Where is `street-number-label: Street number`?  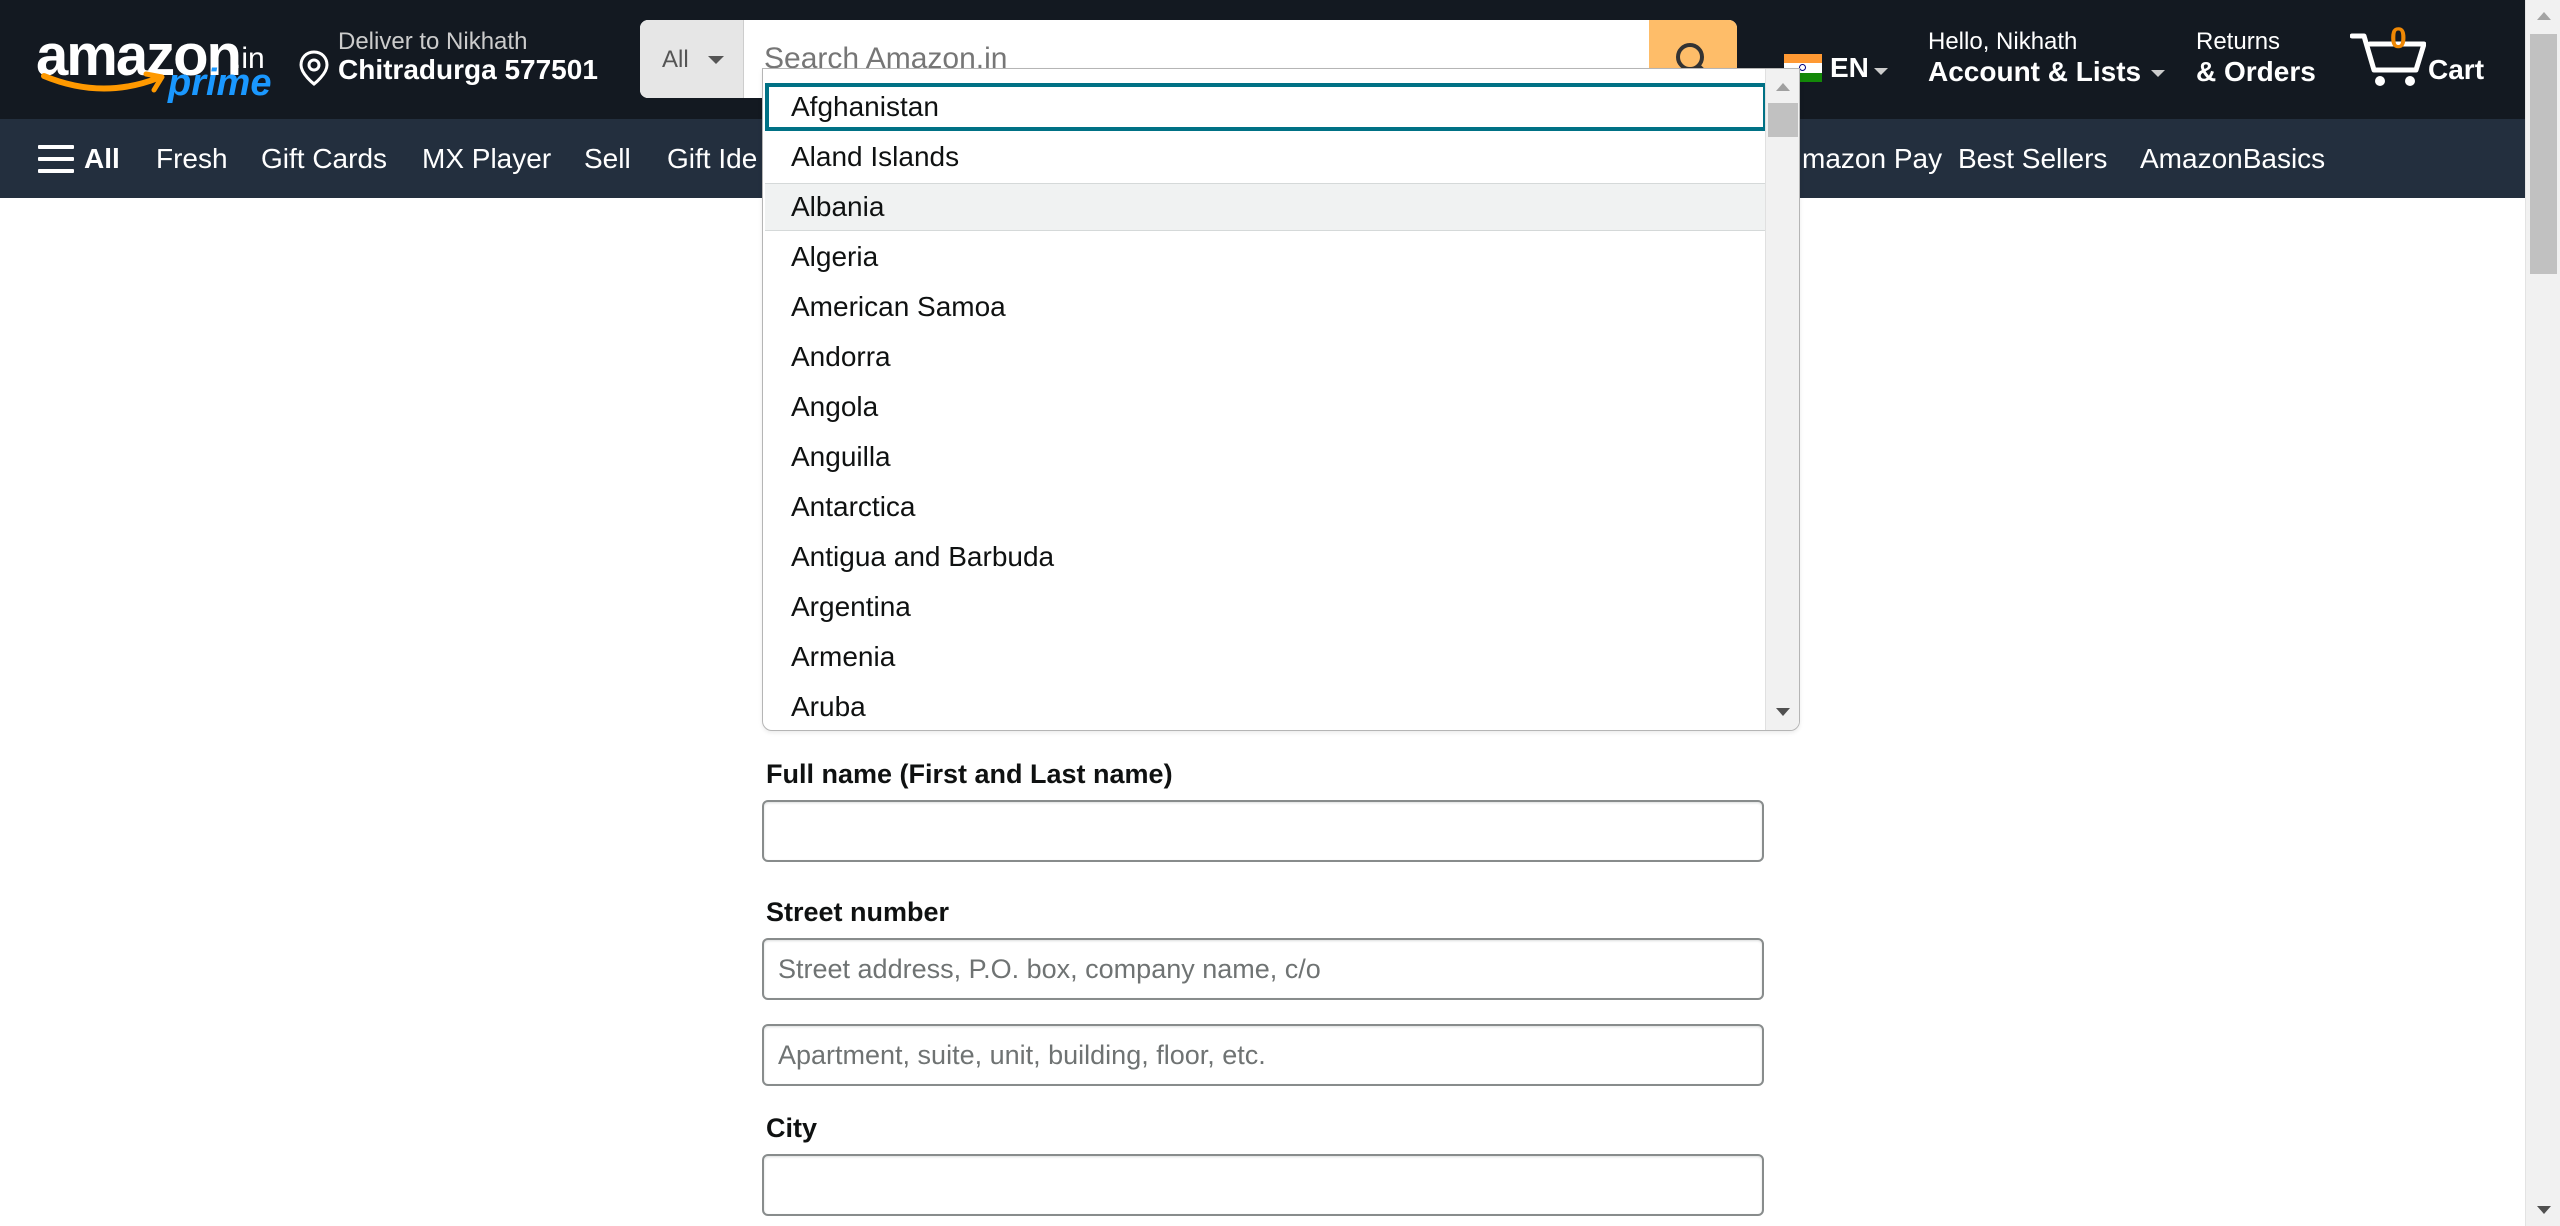
street-number-label: Street number is located at coordinates (858, 912).